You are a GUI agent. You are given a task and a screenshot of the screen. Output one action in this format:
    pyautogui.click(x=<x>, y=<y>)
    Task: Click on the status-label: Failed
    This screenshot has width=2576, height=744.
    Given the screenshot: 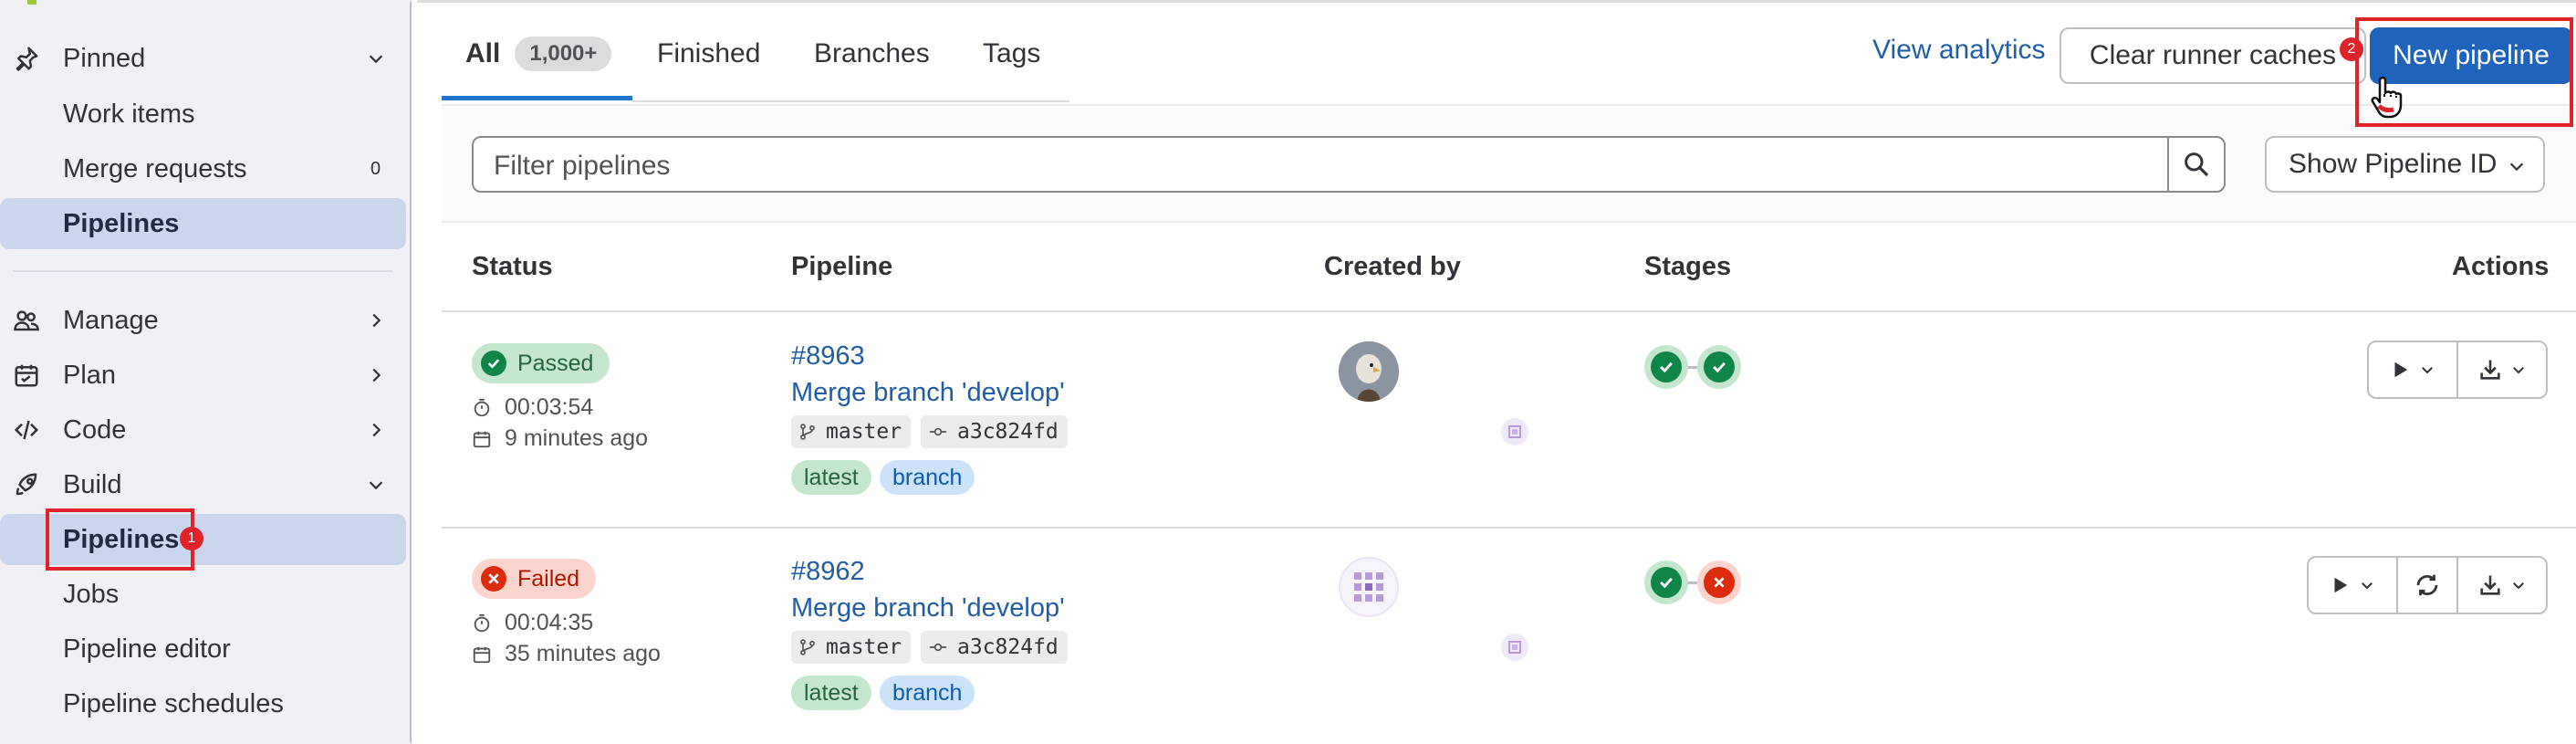 What is the action you would take?
    pyautogui.click(x=548, y=578)
    